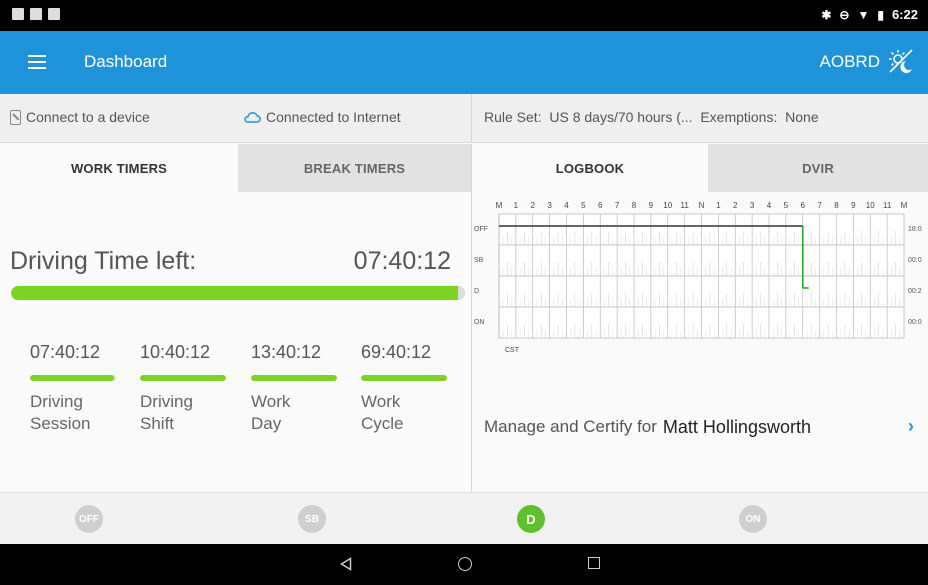 The width and height of the screenshot is (928, 585). Describe the element at coordinates (531, 519) in the screenshot. I see `duty-d-button: D` at that location.